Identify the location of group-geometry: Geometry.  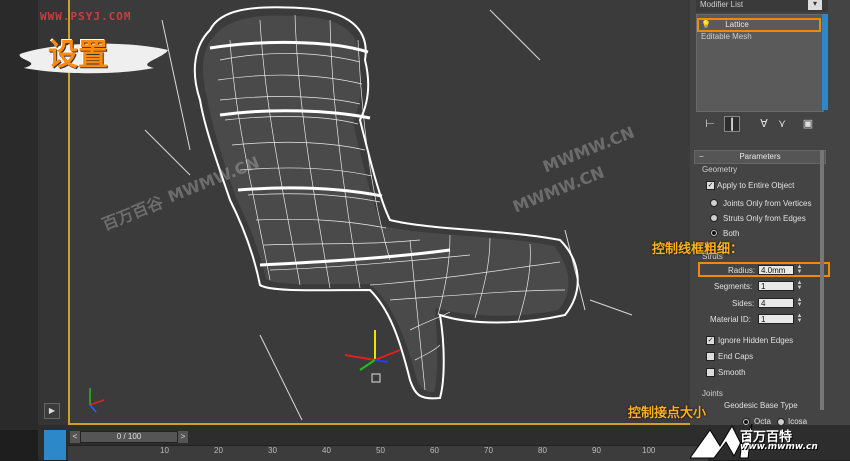
(720, 169).